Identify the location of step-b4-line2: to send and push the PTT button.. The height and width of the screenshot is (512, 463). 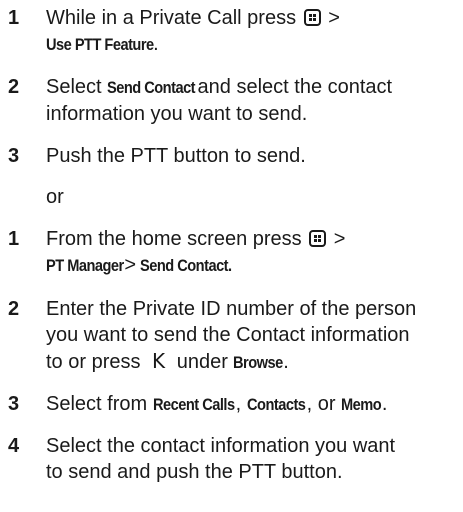
(194, 472).